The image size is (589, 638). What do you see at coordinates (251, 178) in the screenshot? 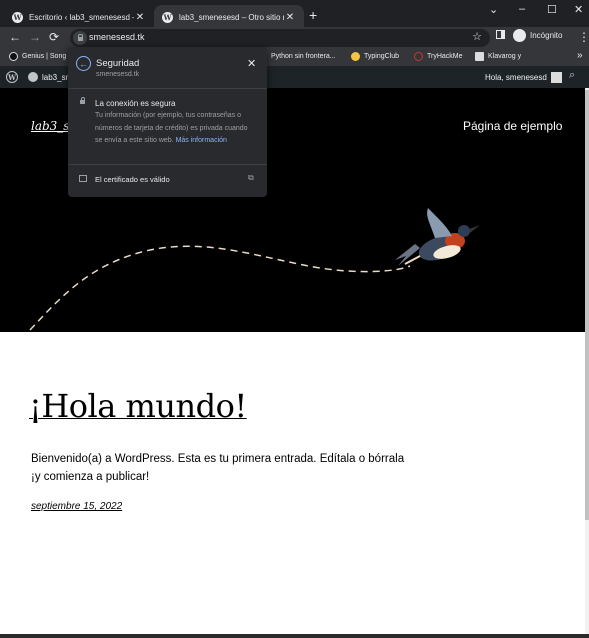
I see `external-link-icon: ⧉` at bounding box center [251, 178].